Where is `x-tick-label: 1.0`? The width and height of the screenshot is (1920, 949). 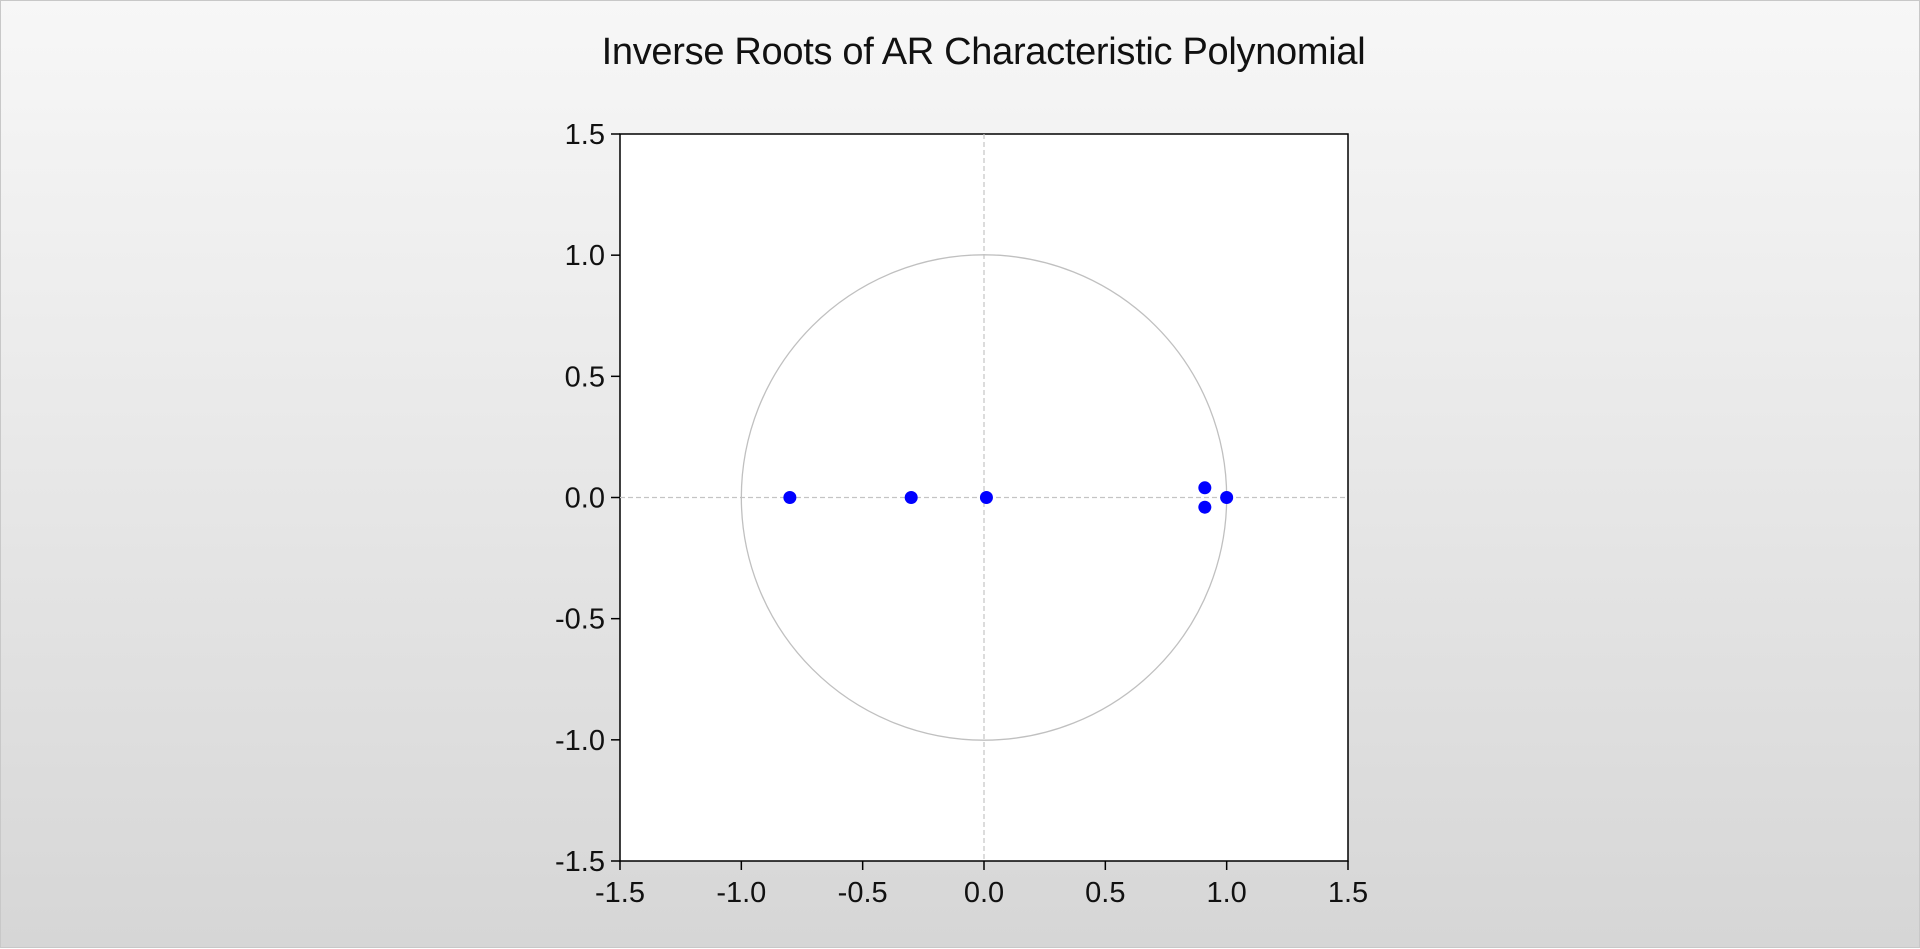 x-tick-label: 1.0 is located at coordinates (1227, 893).